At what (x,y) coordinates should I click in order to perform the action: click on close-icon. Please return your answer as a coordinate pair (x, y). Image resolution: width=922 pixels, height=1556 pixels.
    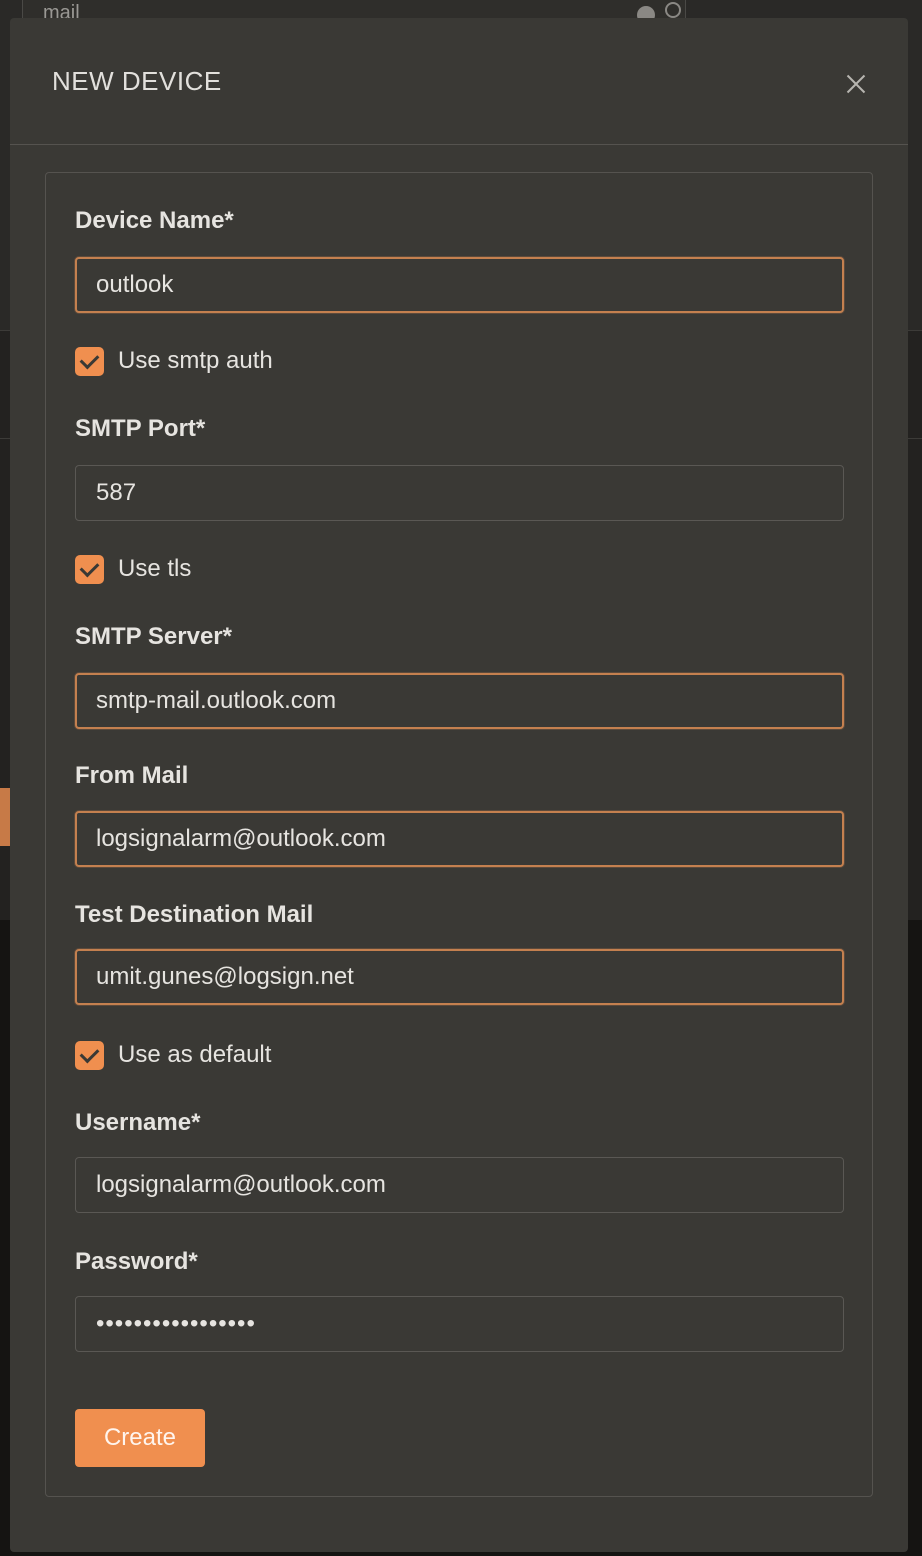
    Looking at the image, I should click on (856, 84).